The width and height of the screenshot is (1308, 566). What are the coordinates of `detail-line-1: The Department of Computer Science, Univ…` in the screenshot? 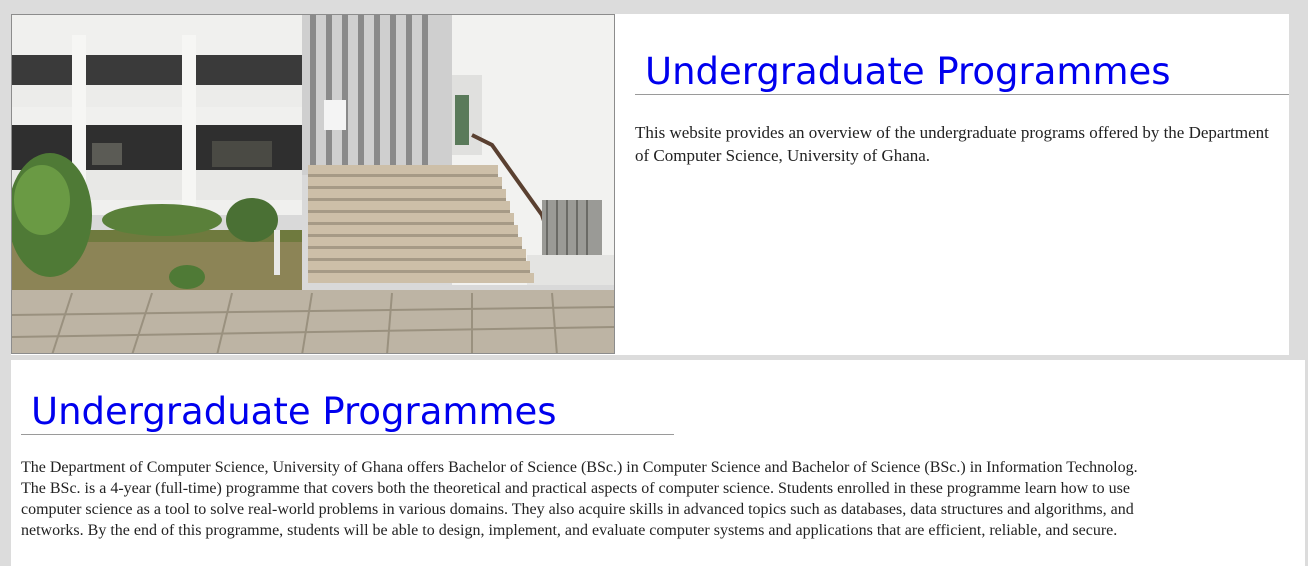 It's located at (579, 467).